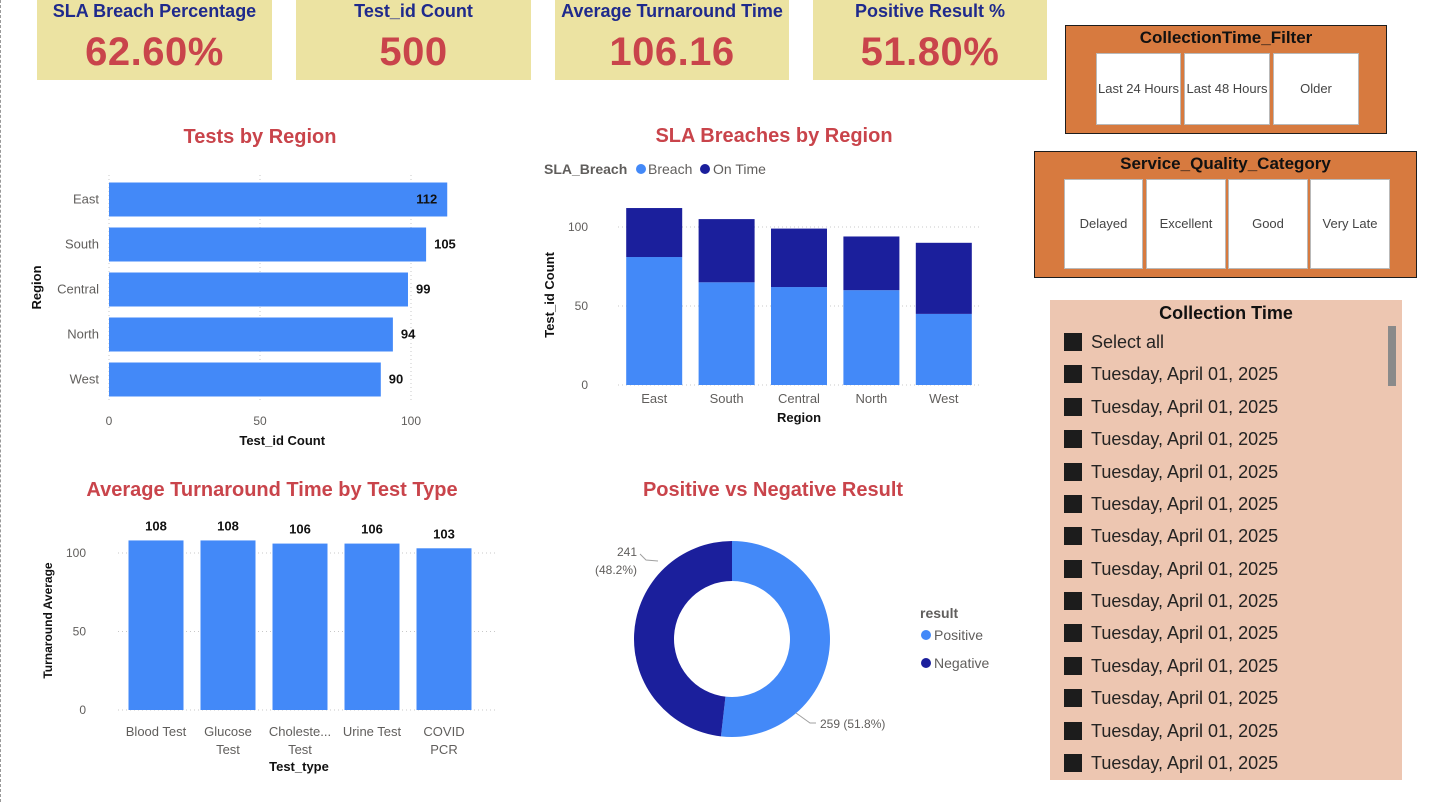 The height and width of the screenshot is (802, 1430). What do you see at coordinates (154, 52) in the screenshot?
I see `kpi-value: 62.60%` at bounding box center [154, 52].